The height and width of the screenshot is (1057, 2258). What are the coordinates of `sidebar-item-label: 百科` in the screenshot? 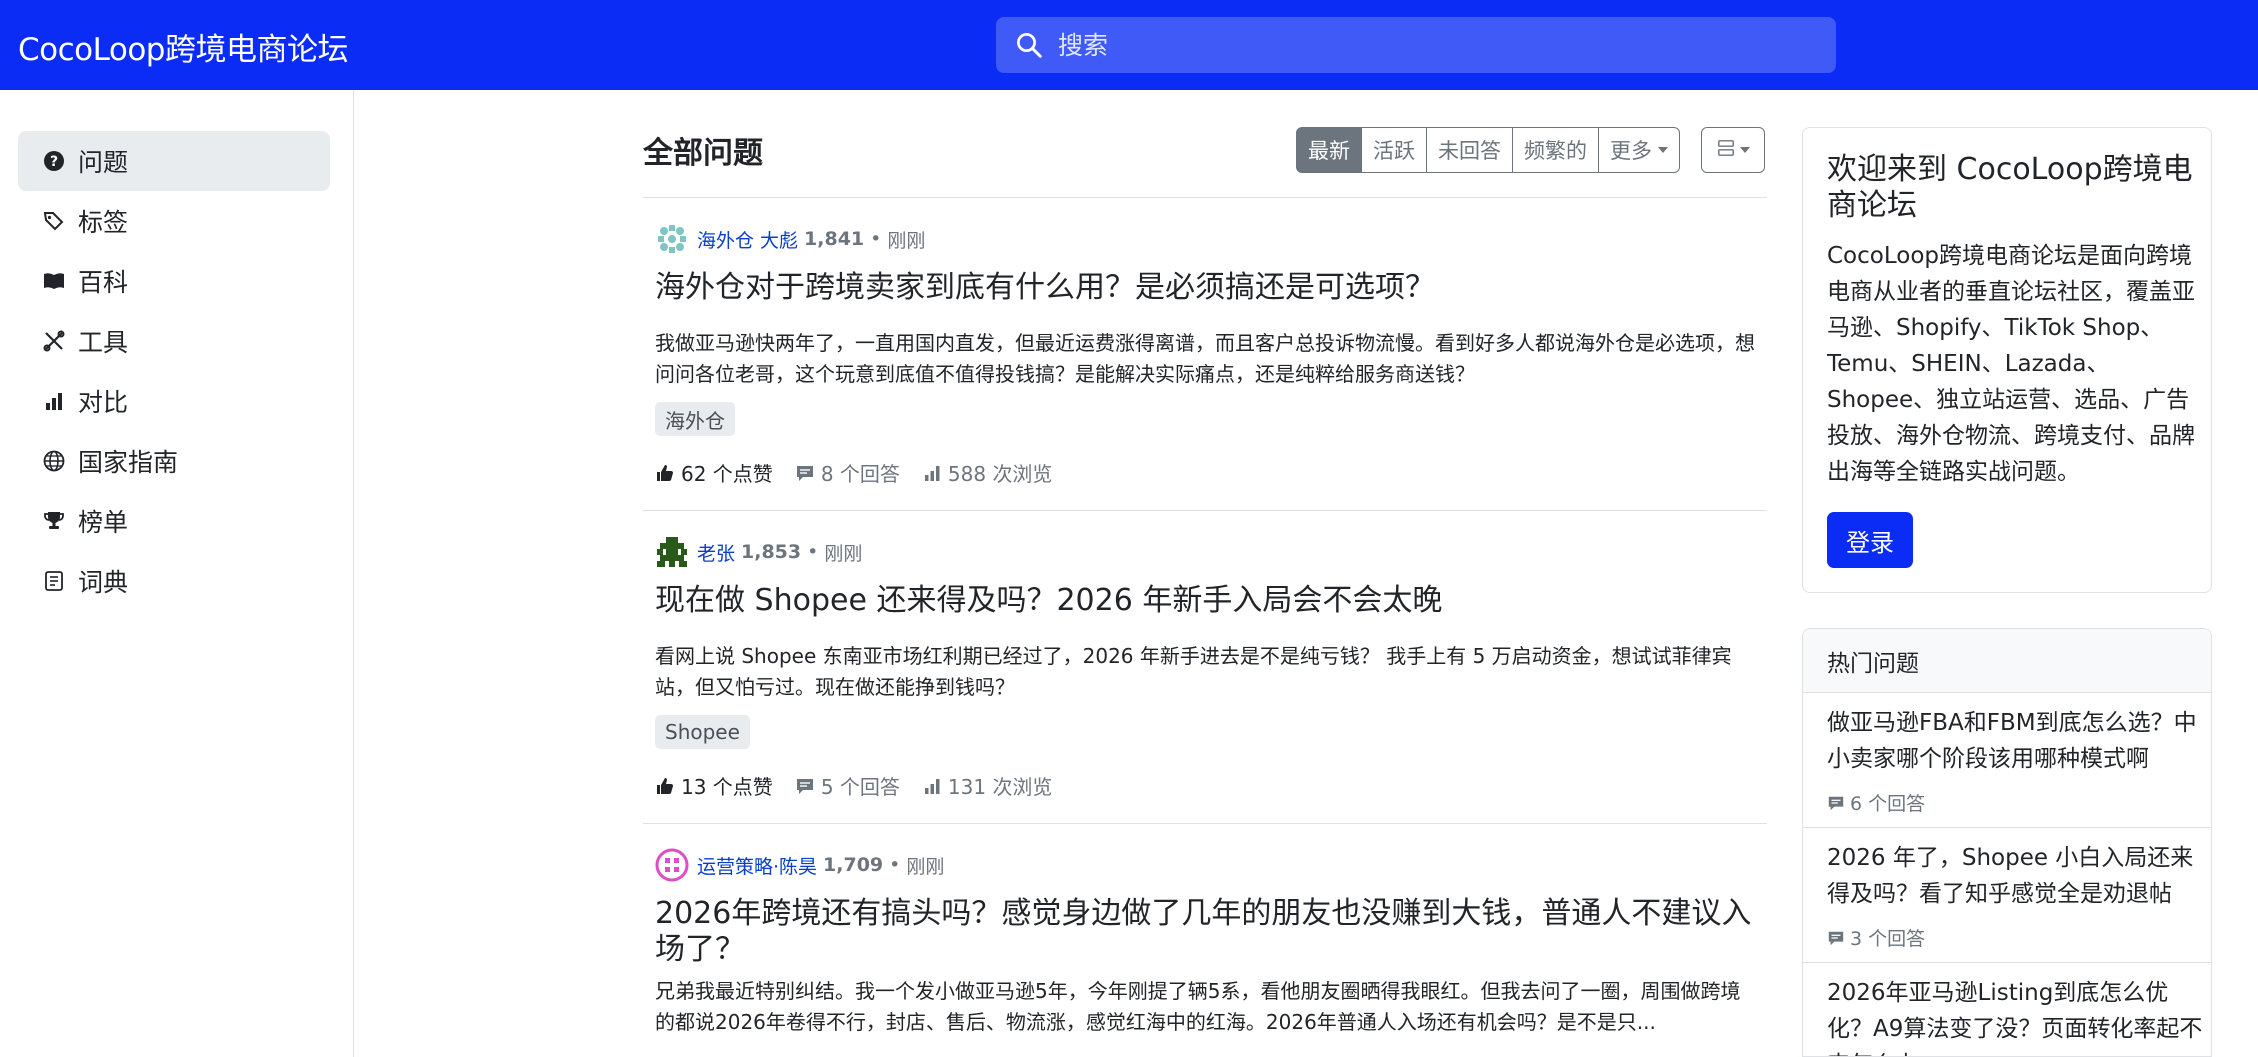 It's located at (103, 282).